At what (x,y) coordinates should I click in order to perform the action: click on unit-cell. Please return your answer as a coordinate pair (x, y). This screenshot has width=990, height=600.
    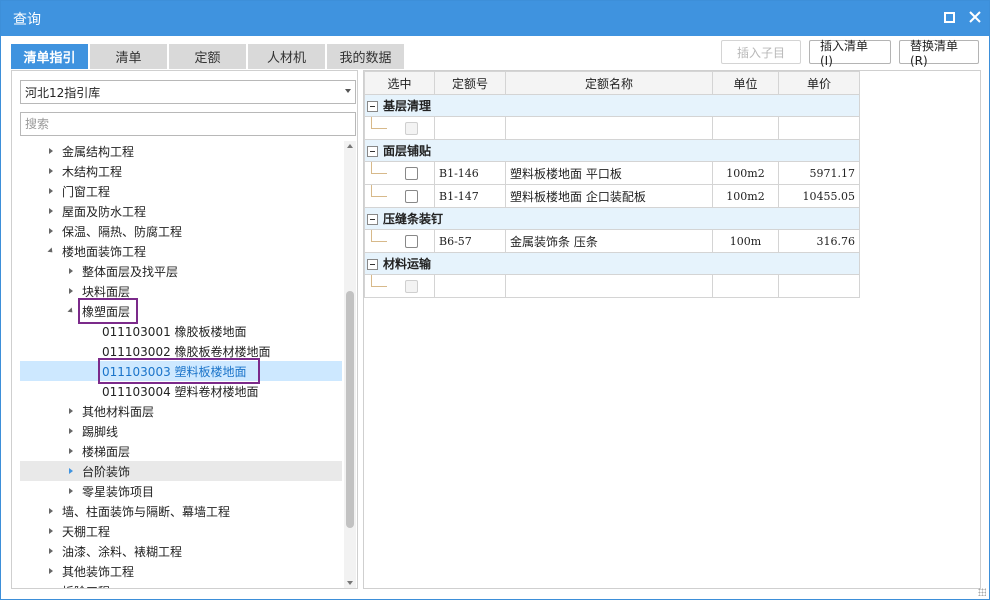
    Looking at the image, I should click on (745, 128).